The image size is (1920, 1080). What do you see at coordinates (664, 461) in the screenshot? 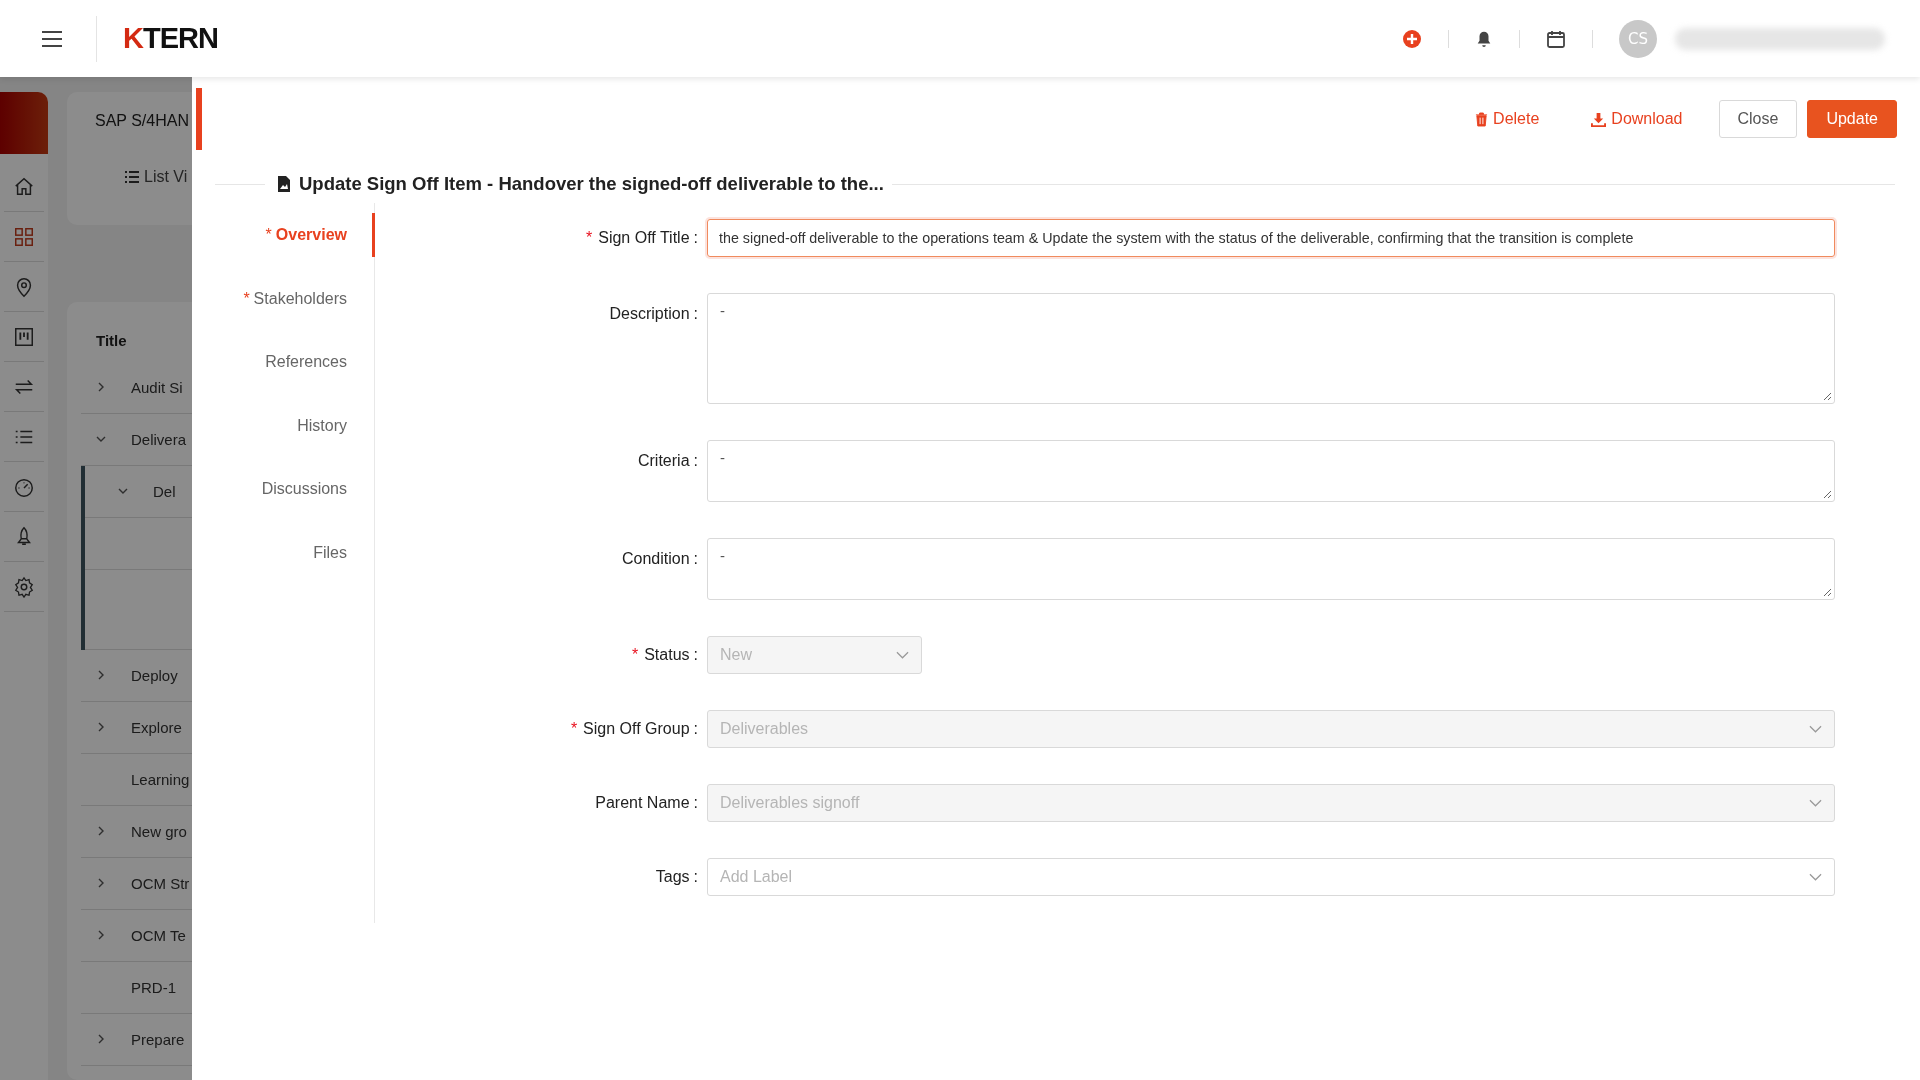
I see `field-label: Criteria` at bounding box center [664, 461].